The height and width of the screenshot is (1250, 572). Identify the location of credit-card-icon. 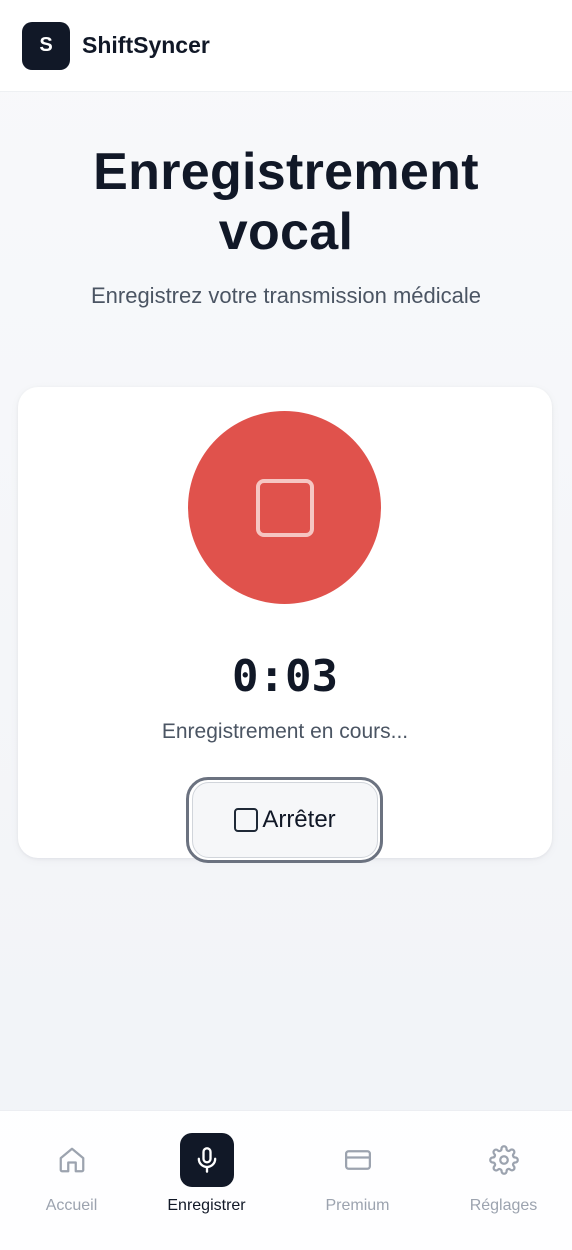
(358, 1160).